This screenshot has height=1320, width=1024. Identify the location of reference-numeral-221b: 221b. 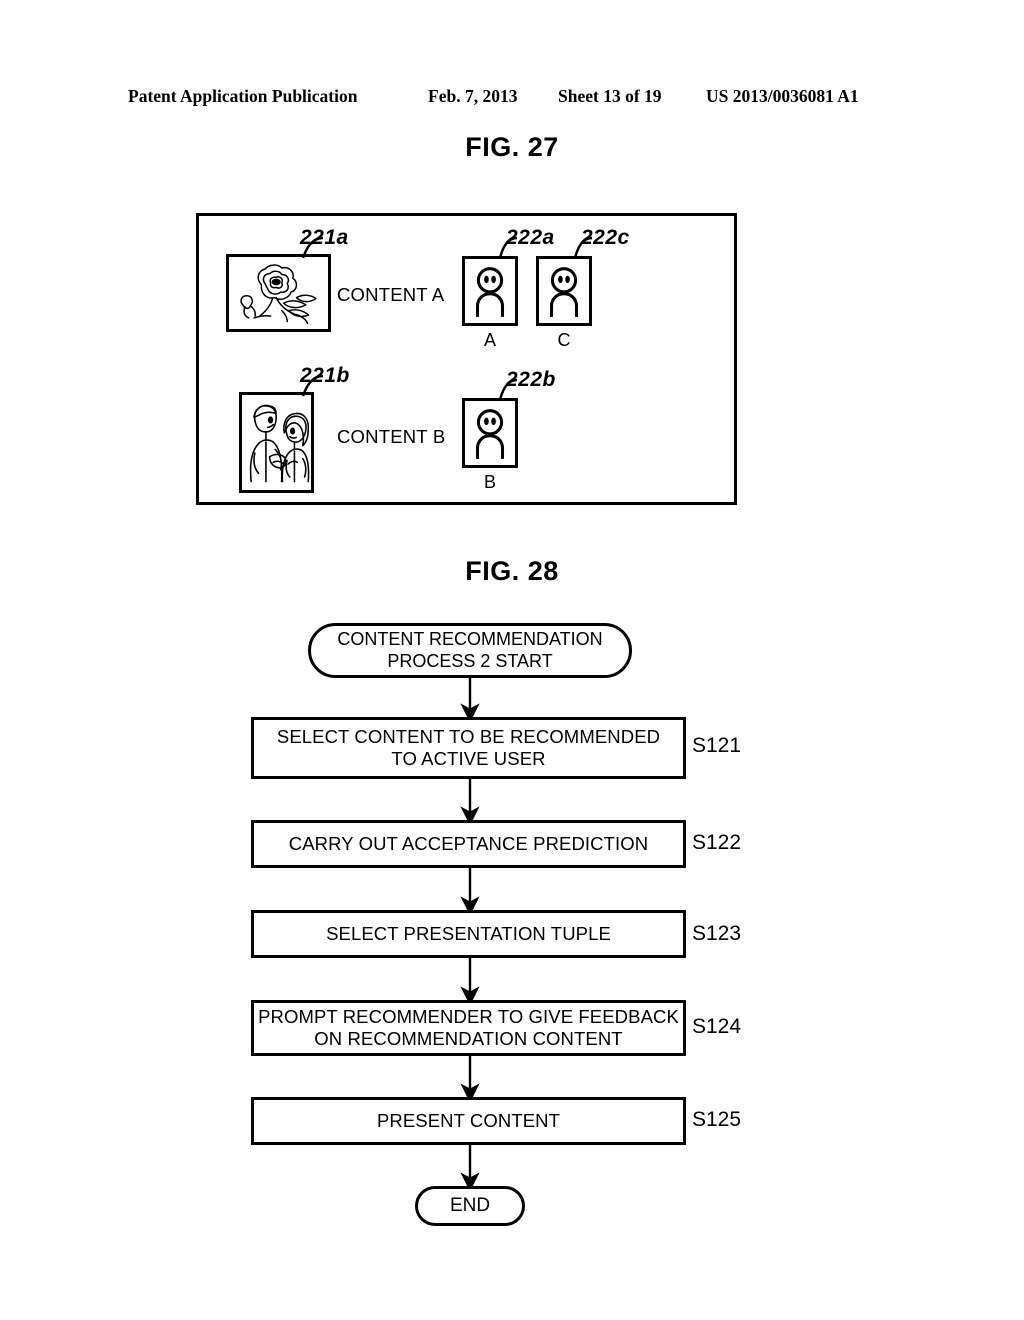
(325, 375).